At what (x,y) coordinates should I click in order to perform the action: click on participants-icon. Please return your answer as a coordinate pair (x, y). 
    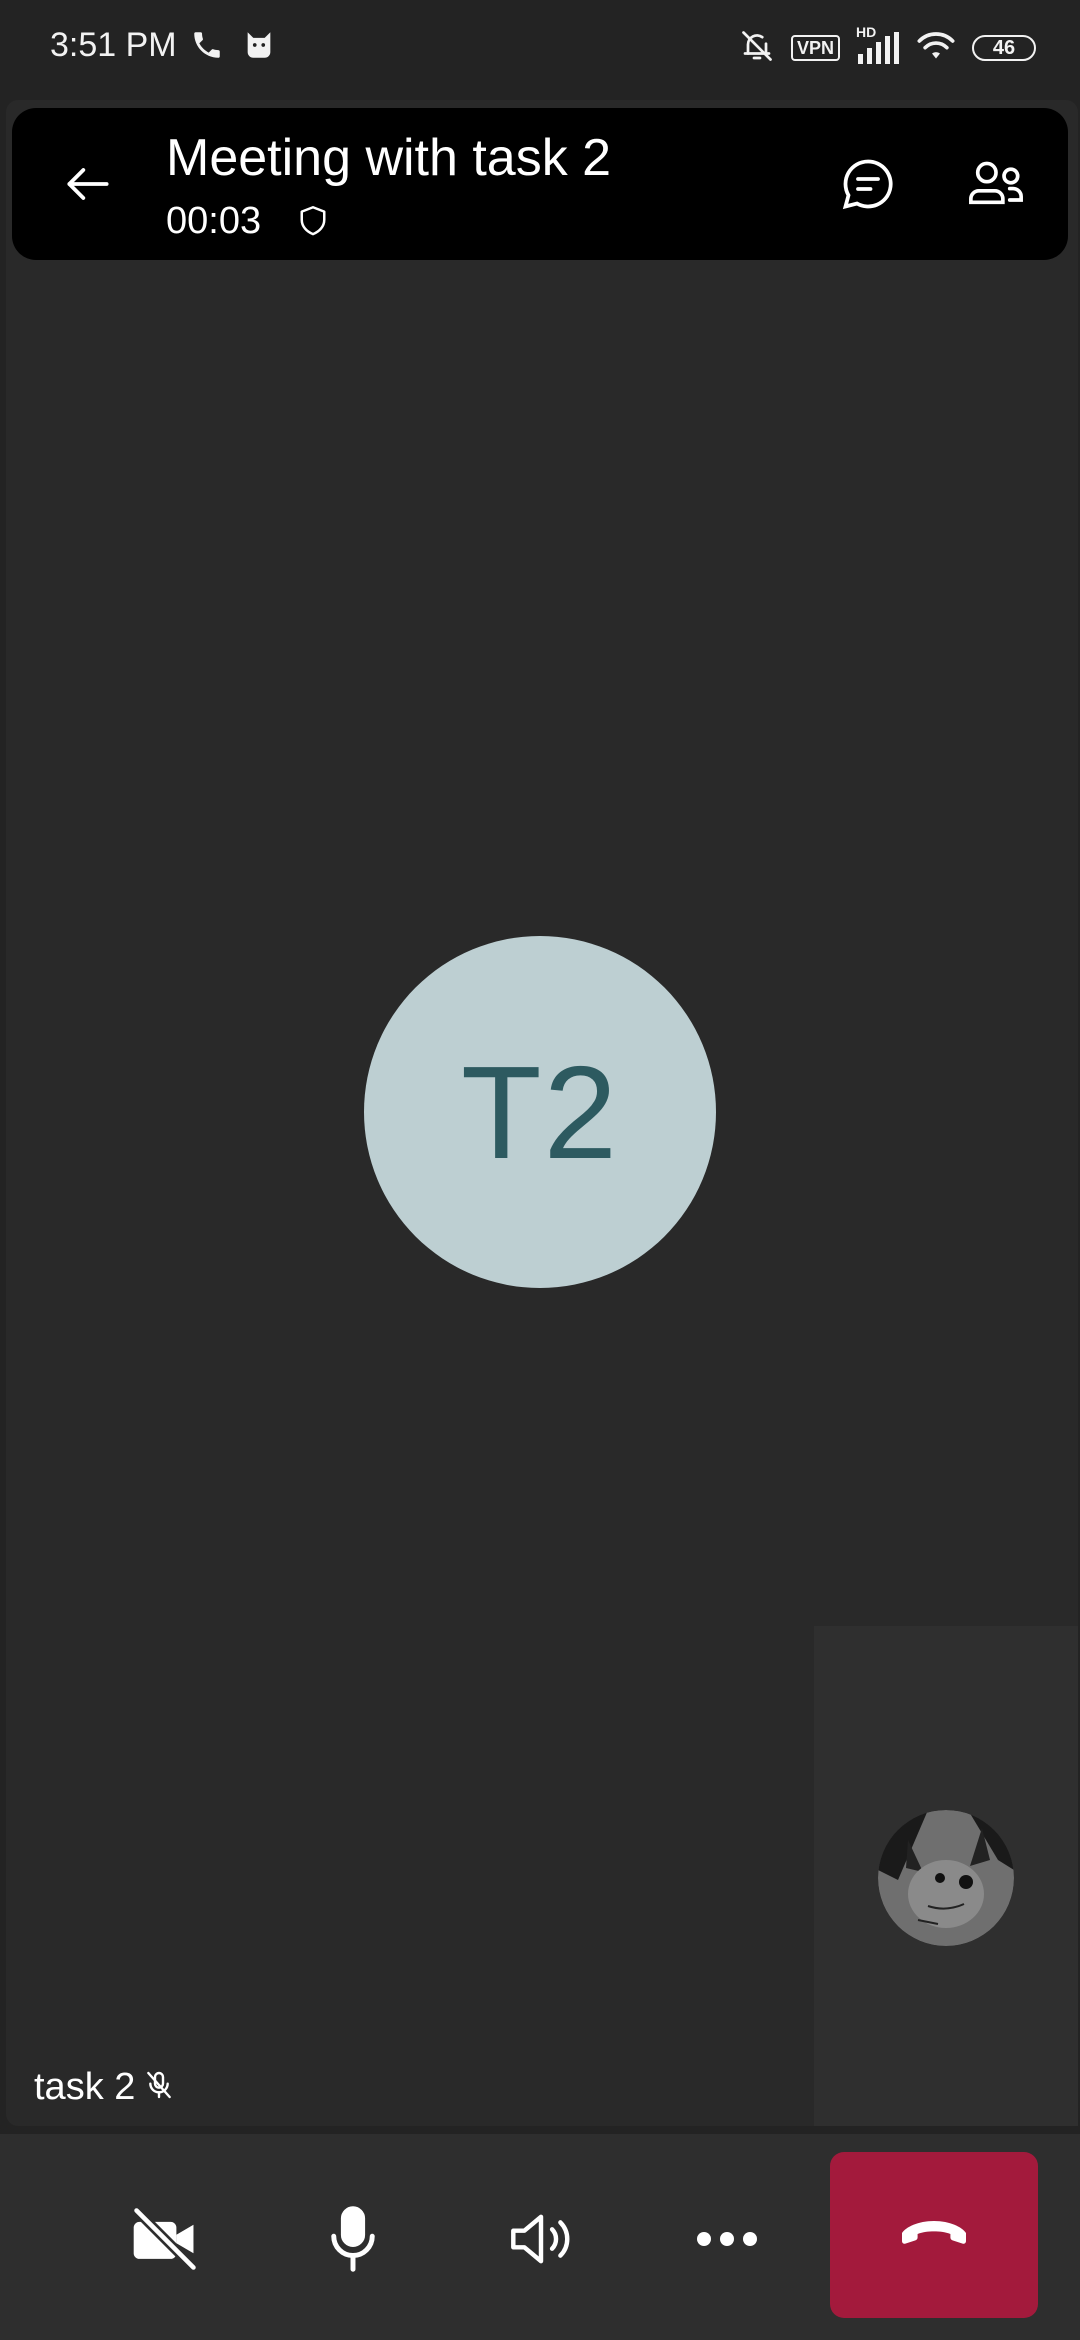
    Looking at the image, I should click on (996, 183).